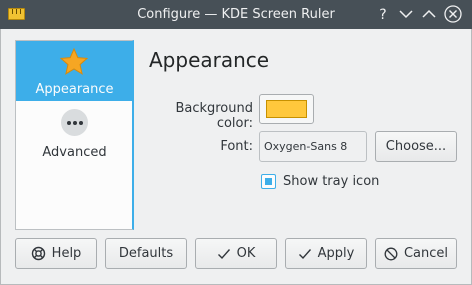  Describe the element at coordinates (313, 146) in the screenshot. I see `font-preview-field: Oxygen-Sans 8` at that location.